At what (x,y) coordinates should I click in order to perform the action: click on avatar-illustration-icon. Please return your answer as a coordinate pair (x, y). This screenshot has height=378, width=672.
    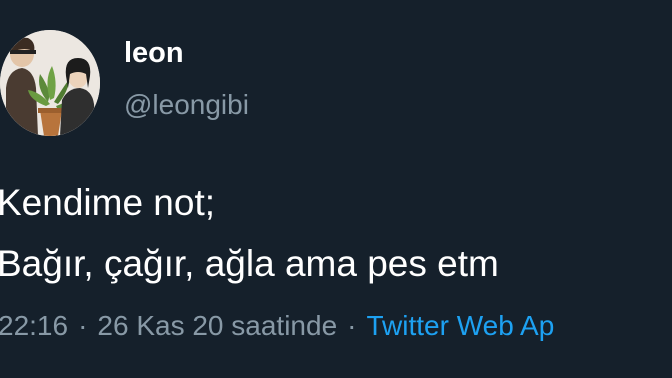
    Looking at the image, I should click on (50, 83).